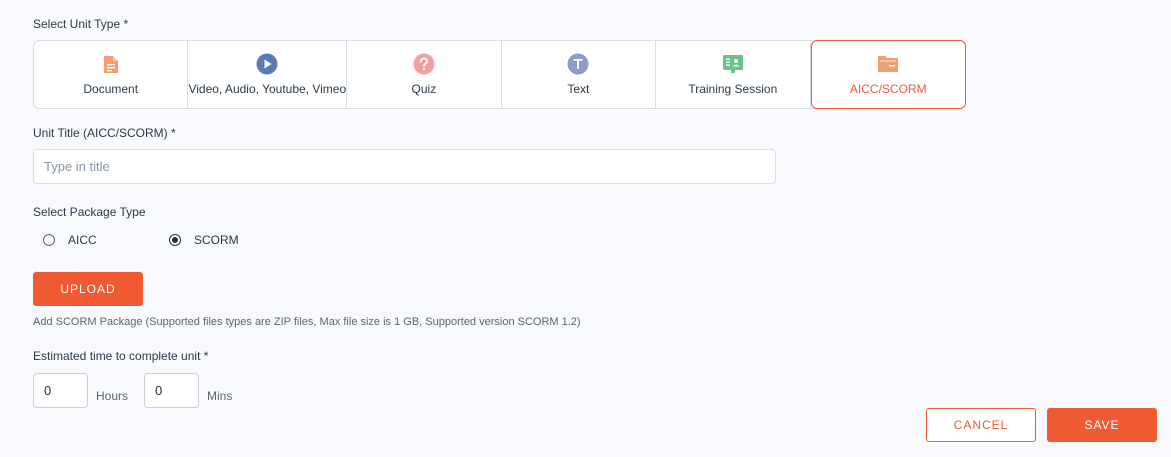  Describe the element at coordinates (88, 289) in the screenshot. I see `upload-button: UPLOAD` at that location.